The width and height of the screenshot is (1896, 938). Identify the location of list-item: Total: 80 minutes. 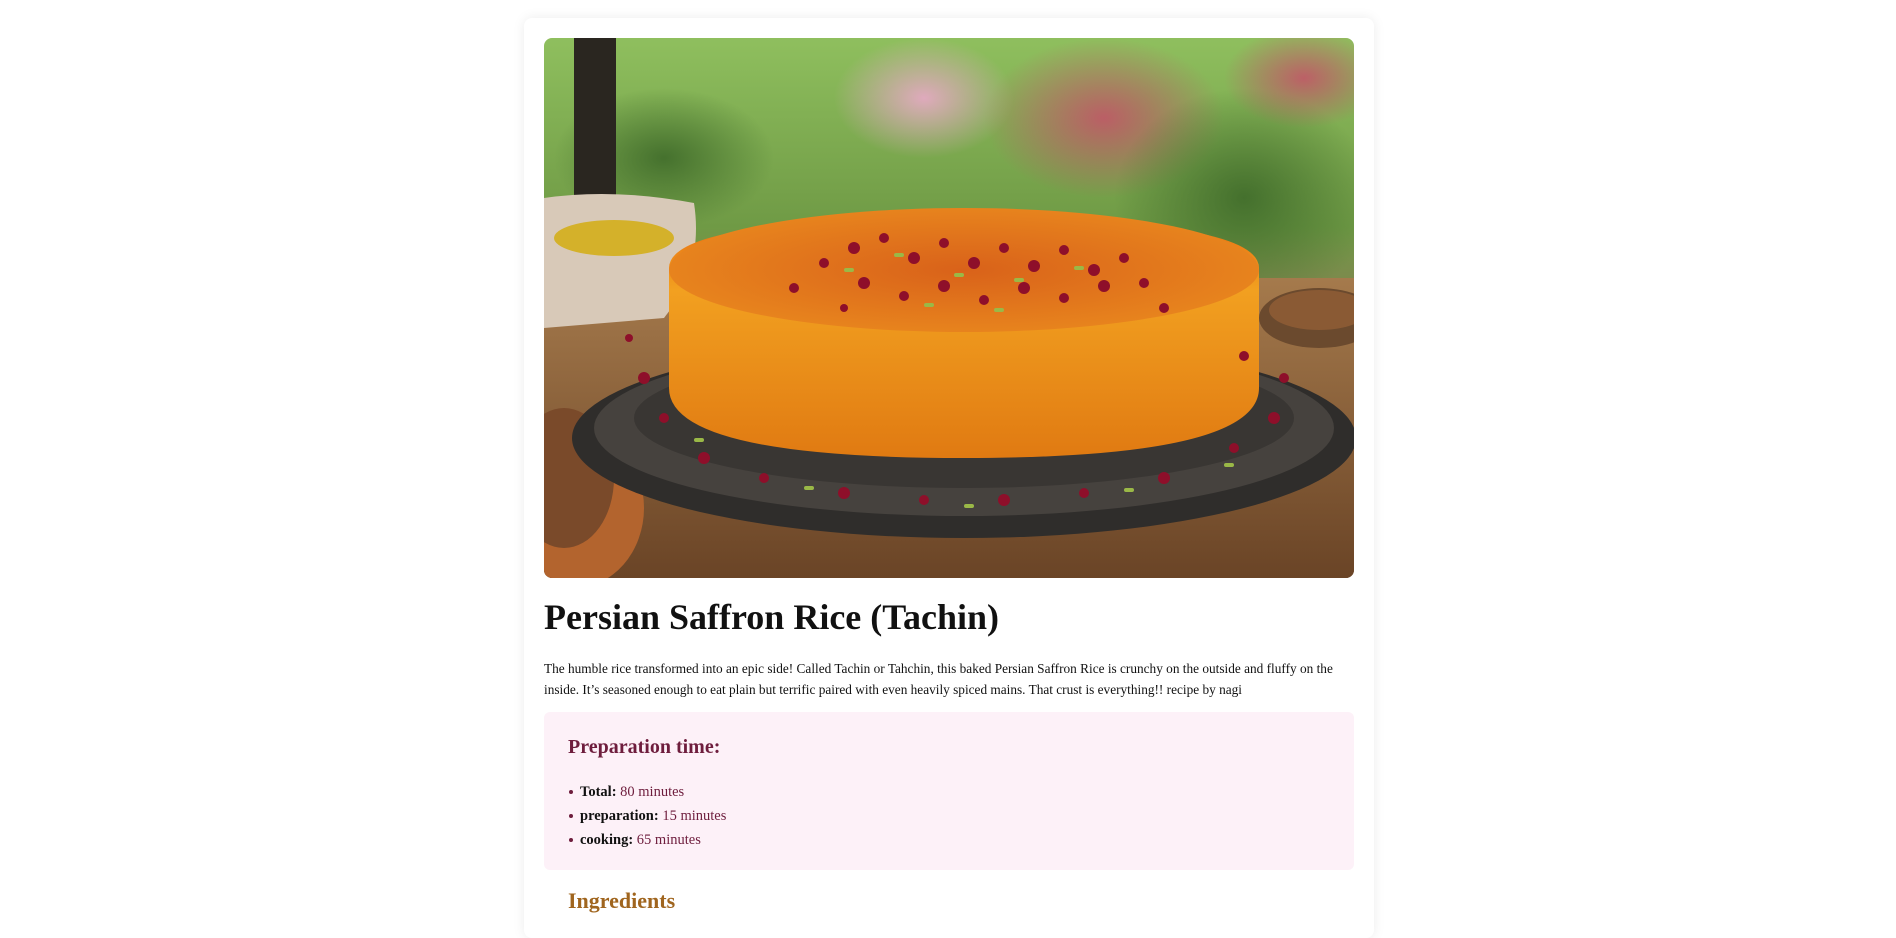
(647, 792).